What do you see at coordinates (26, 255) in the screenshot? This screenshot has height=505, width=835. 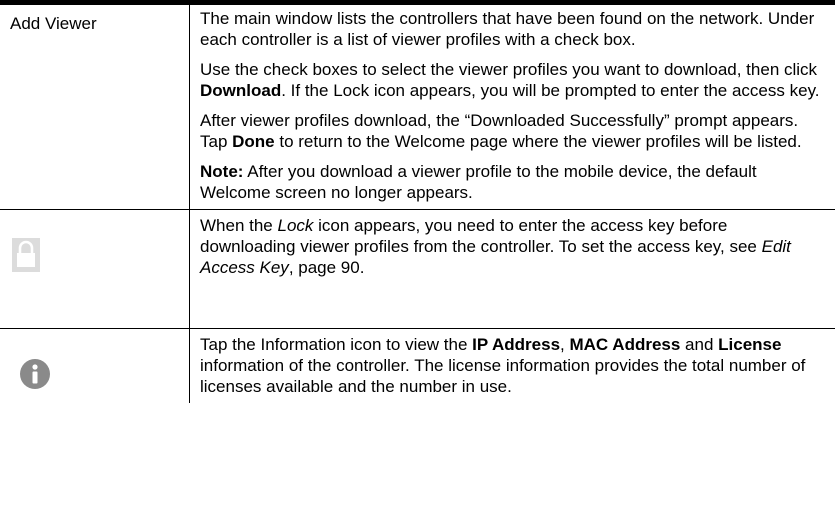 I see `lock-icon` at bounding box center [26, 255].